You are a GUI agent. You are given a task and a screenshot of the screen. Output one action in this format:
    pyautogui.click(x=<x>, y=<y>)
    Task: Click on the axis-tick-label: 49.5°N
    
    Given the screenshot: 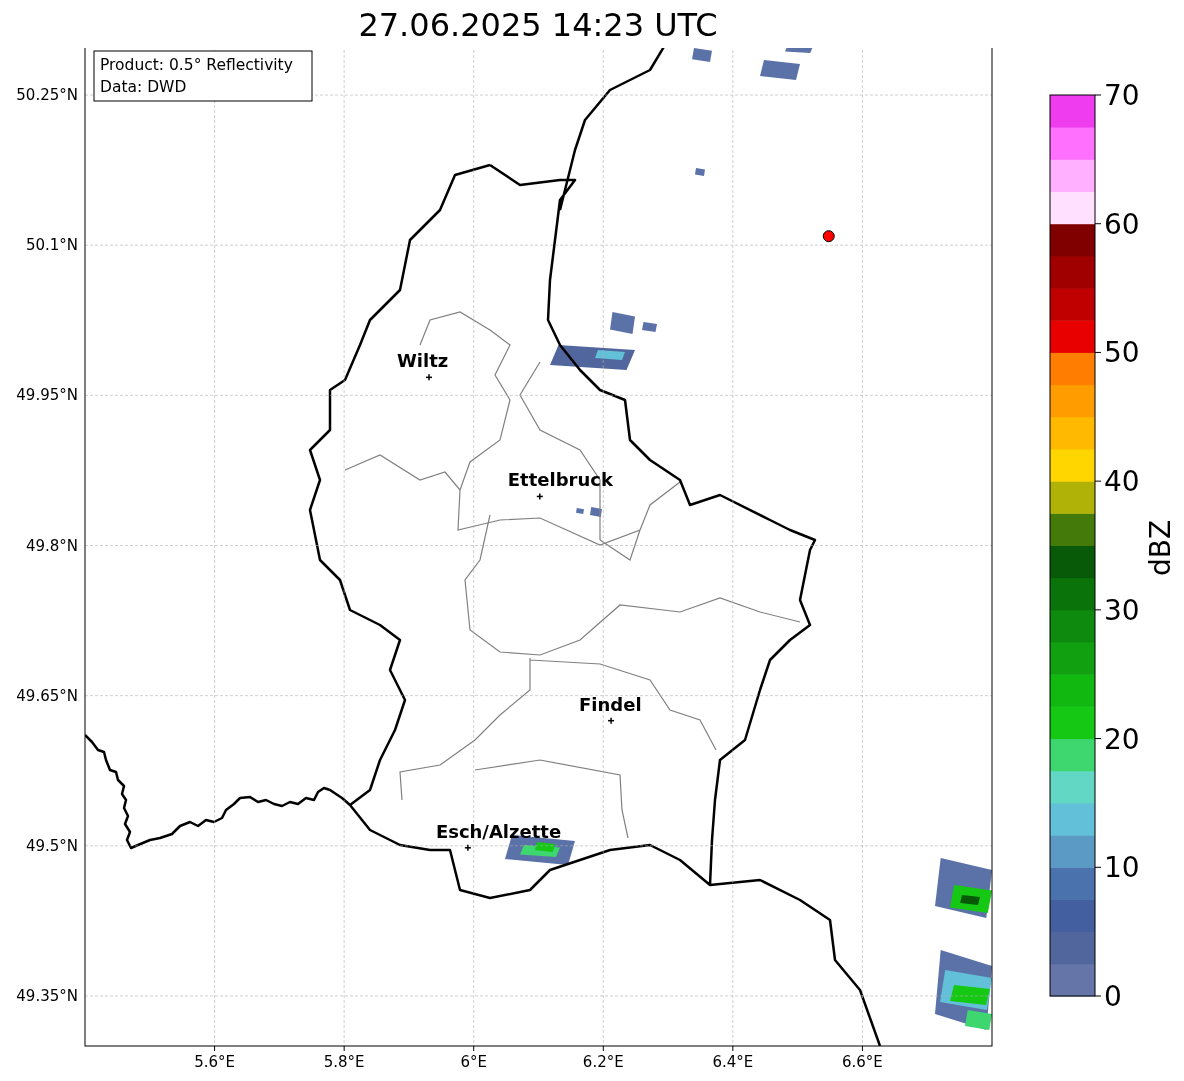 What is the action you would take?
    pyautogui.click(x=51, y=845)
    